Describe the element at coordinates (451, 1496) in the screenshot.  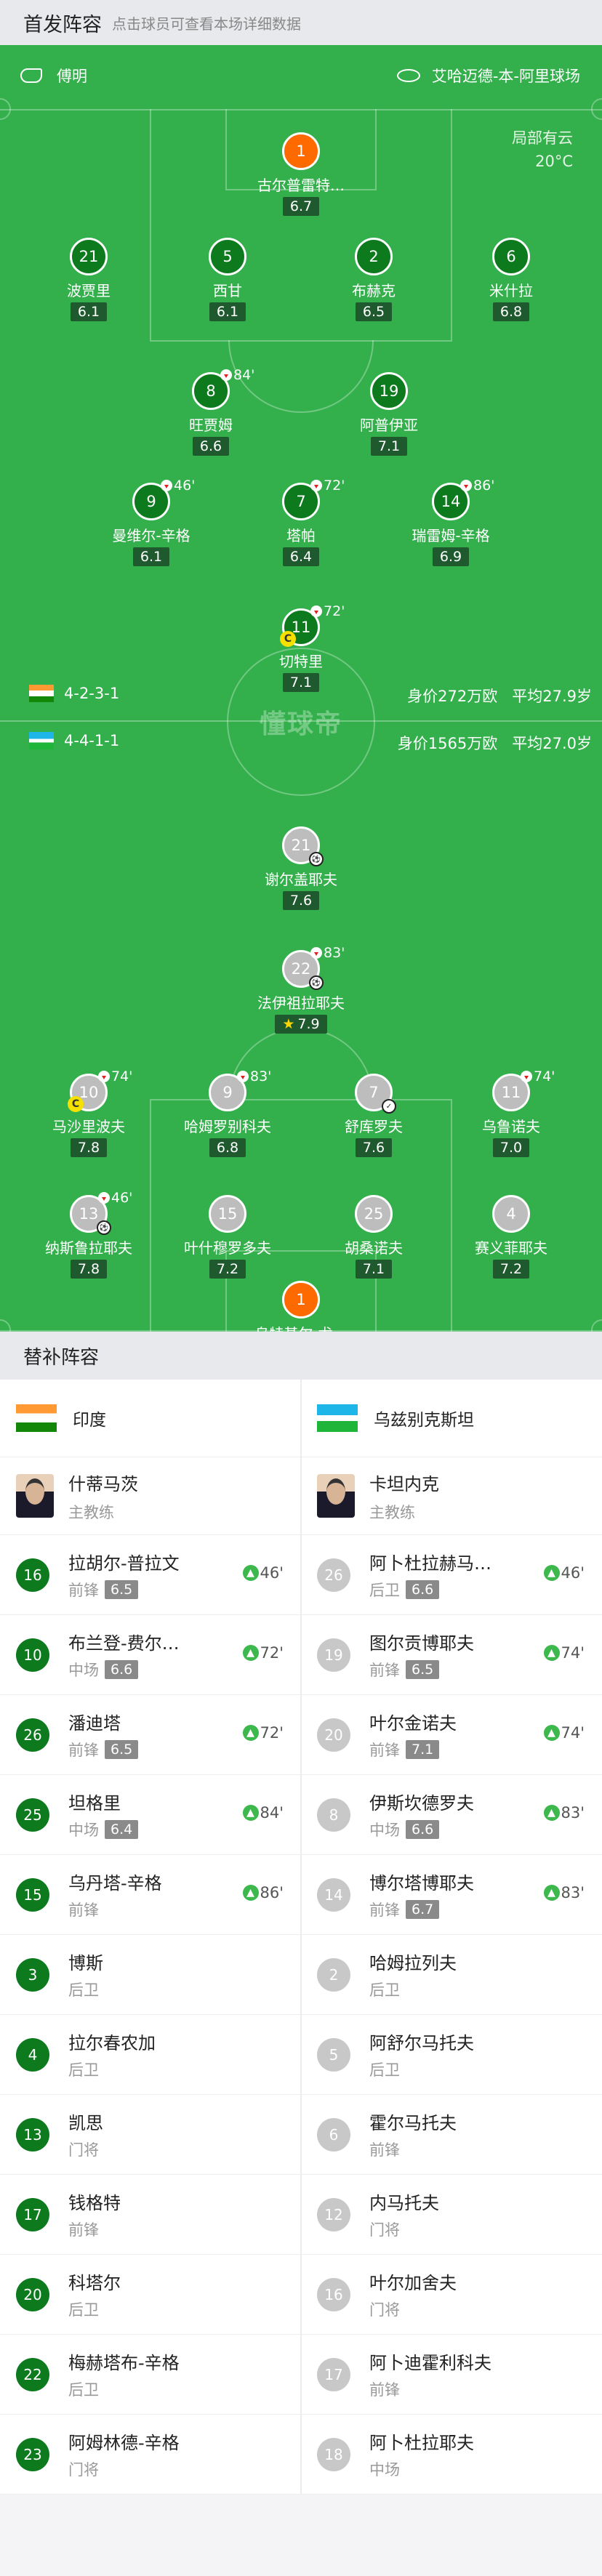
I see `away-coach: 卡坦内克 主教练` at that location.